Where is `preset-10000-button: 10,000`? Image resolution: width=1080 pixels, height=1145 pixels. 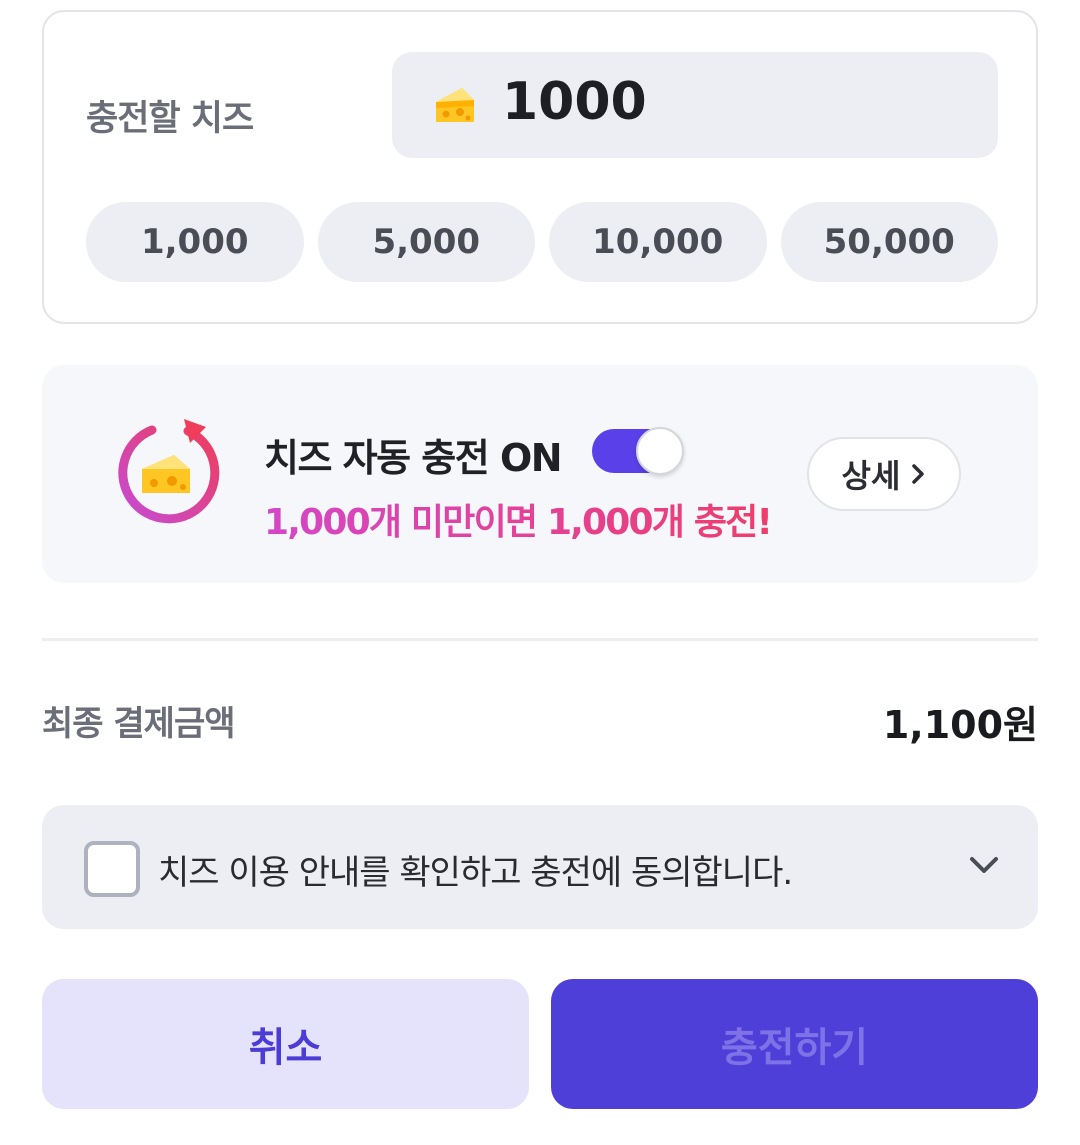
preset-10000-button: 10,000 is located at coordinates (658, 242).